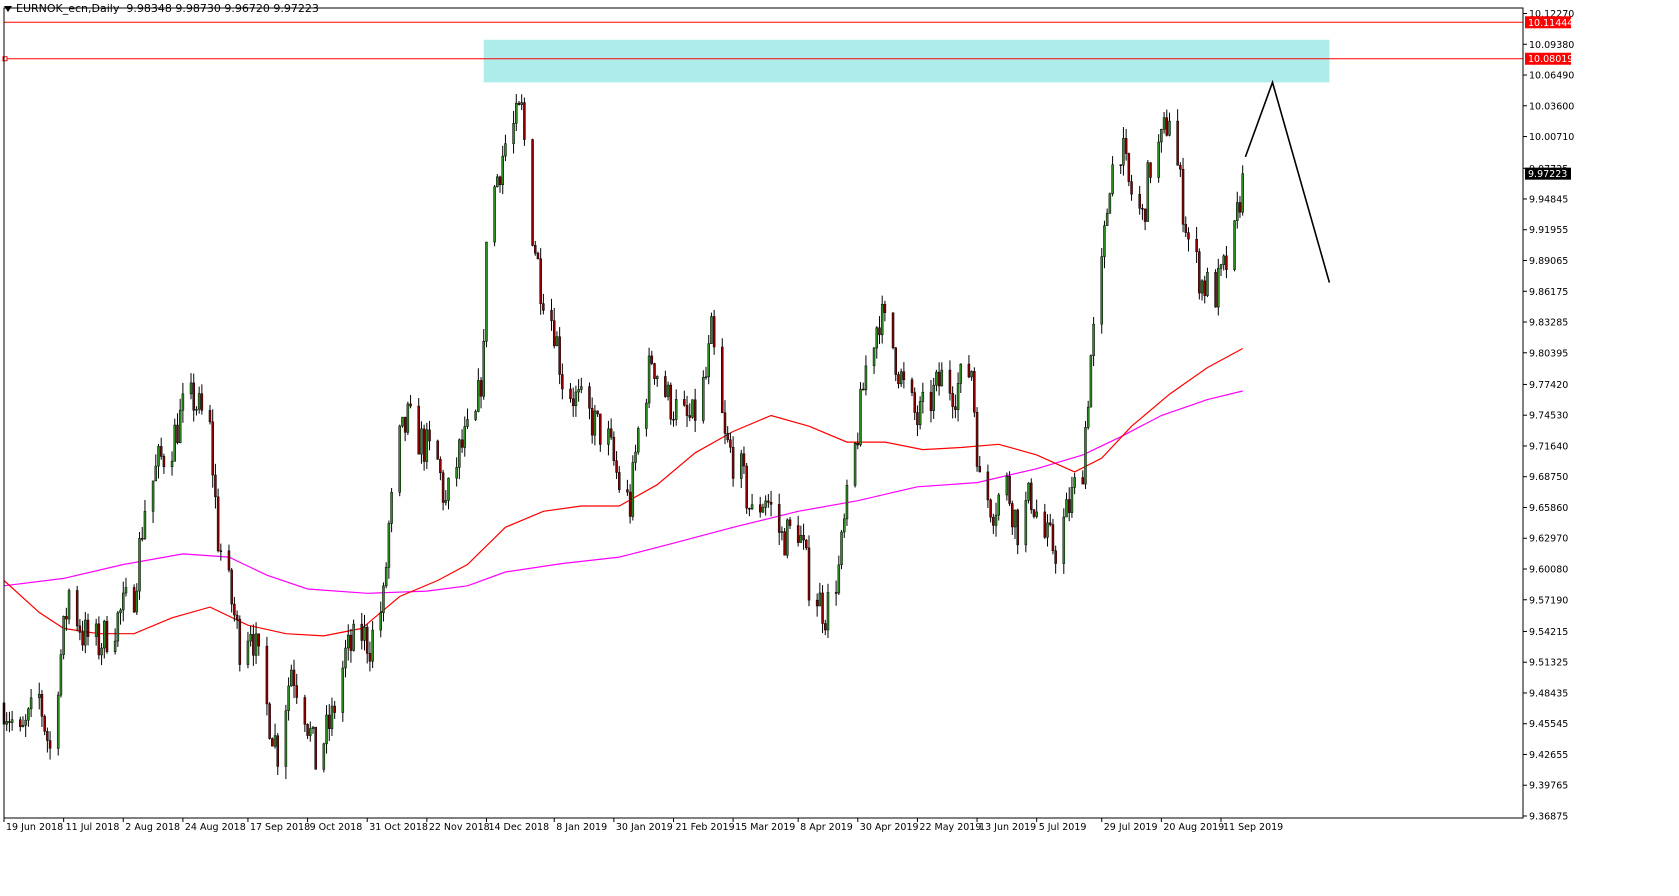  Describe the element at coordinates (1548, 385) in the screenshot. I see `y-tick-label: 9.77420` at that location.